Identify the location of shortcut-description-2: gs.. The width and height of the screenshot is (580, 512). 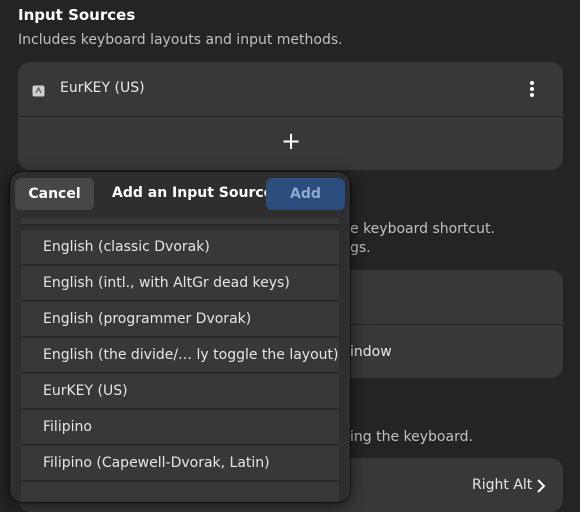
(360, 248).